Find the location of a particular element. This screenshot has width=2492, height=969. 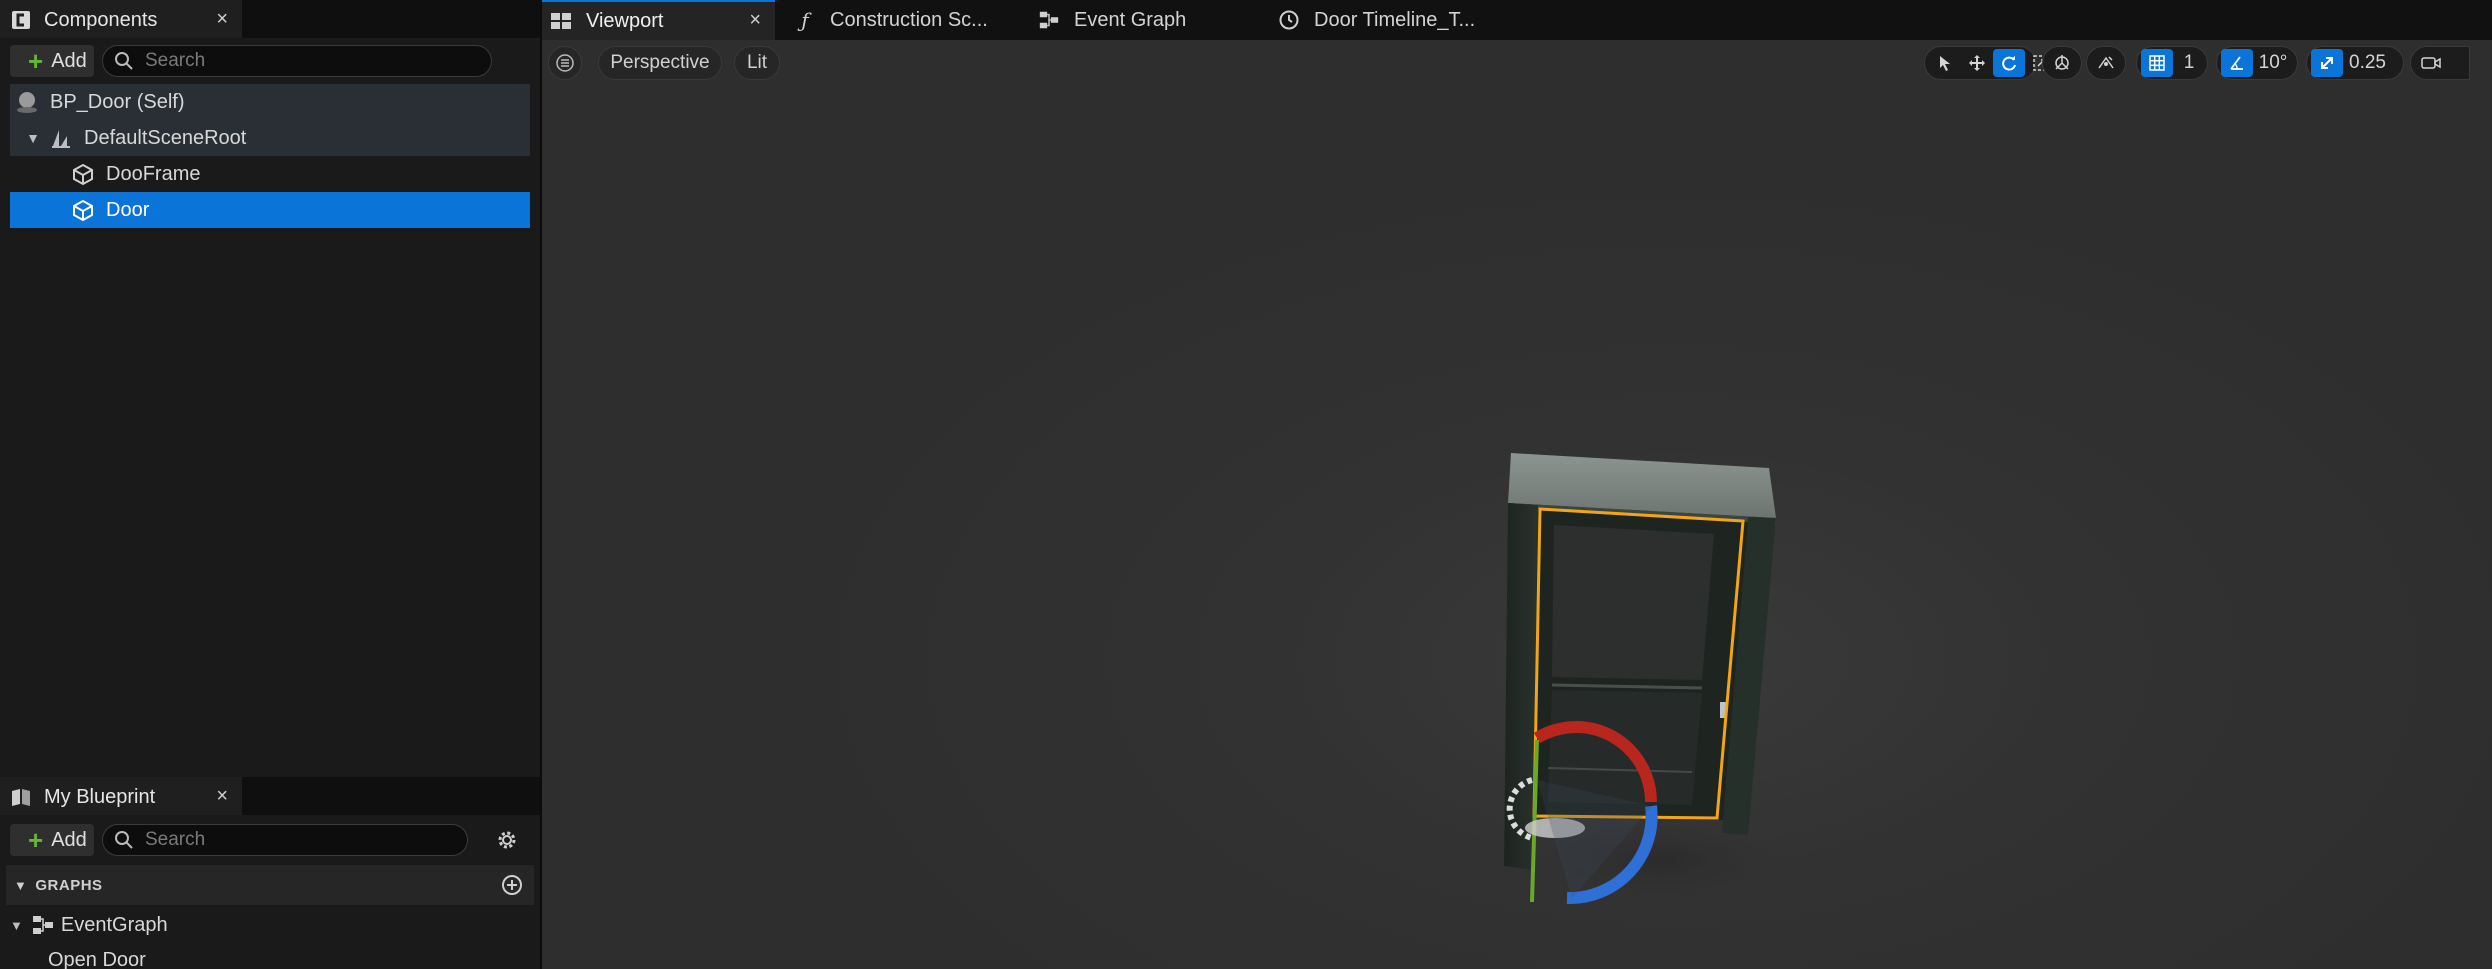

camera-speed-button is located at coordinates (2440, 63).